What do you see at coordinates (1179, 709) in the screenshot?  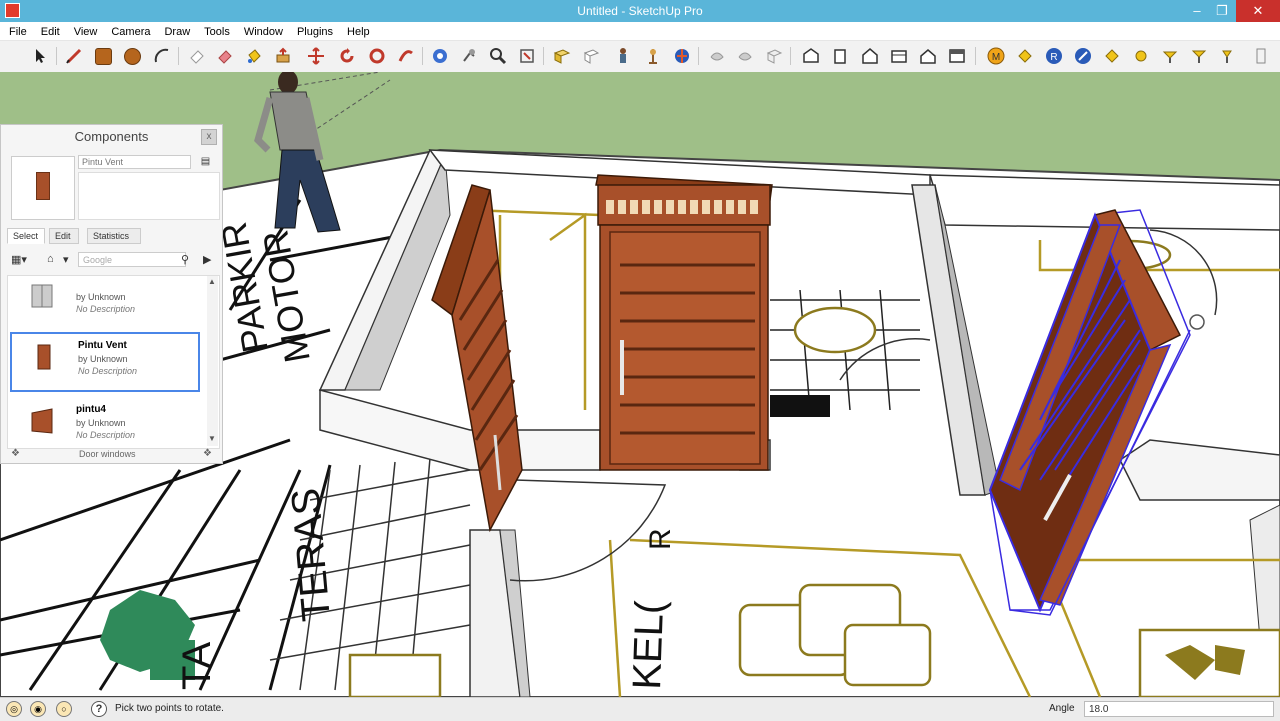 I see `measurements-input: 18.0` at bounding box center [1179, 709].